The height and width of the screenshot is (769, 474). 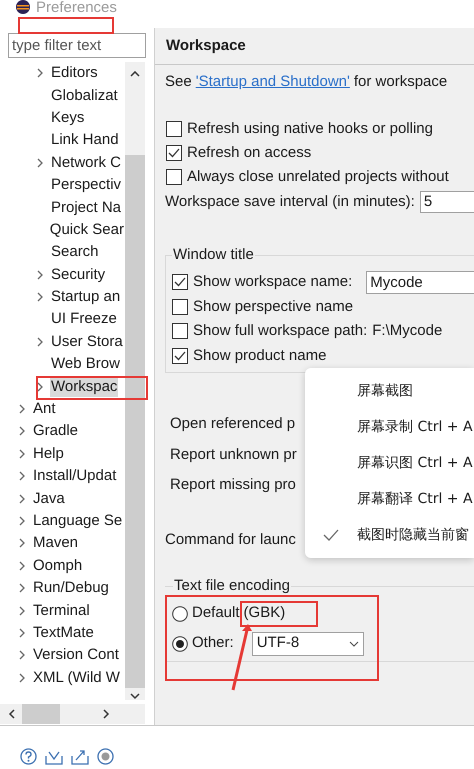 I want to click on tree-item: Oomph, so click(x=58, y=566).